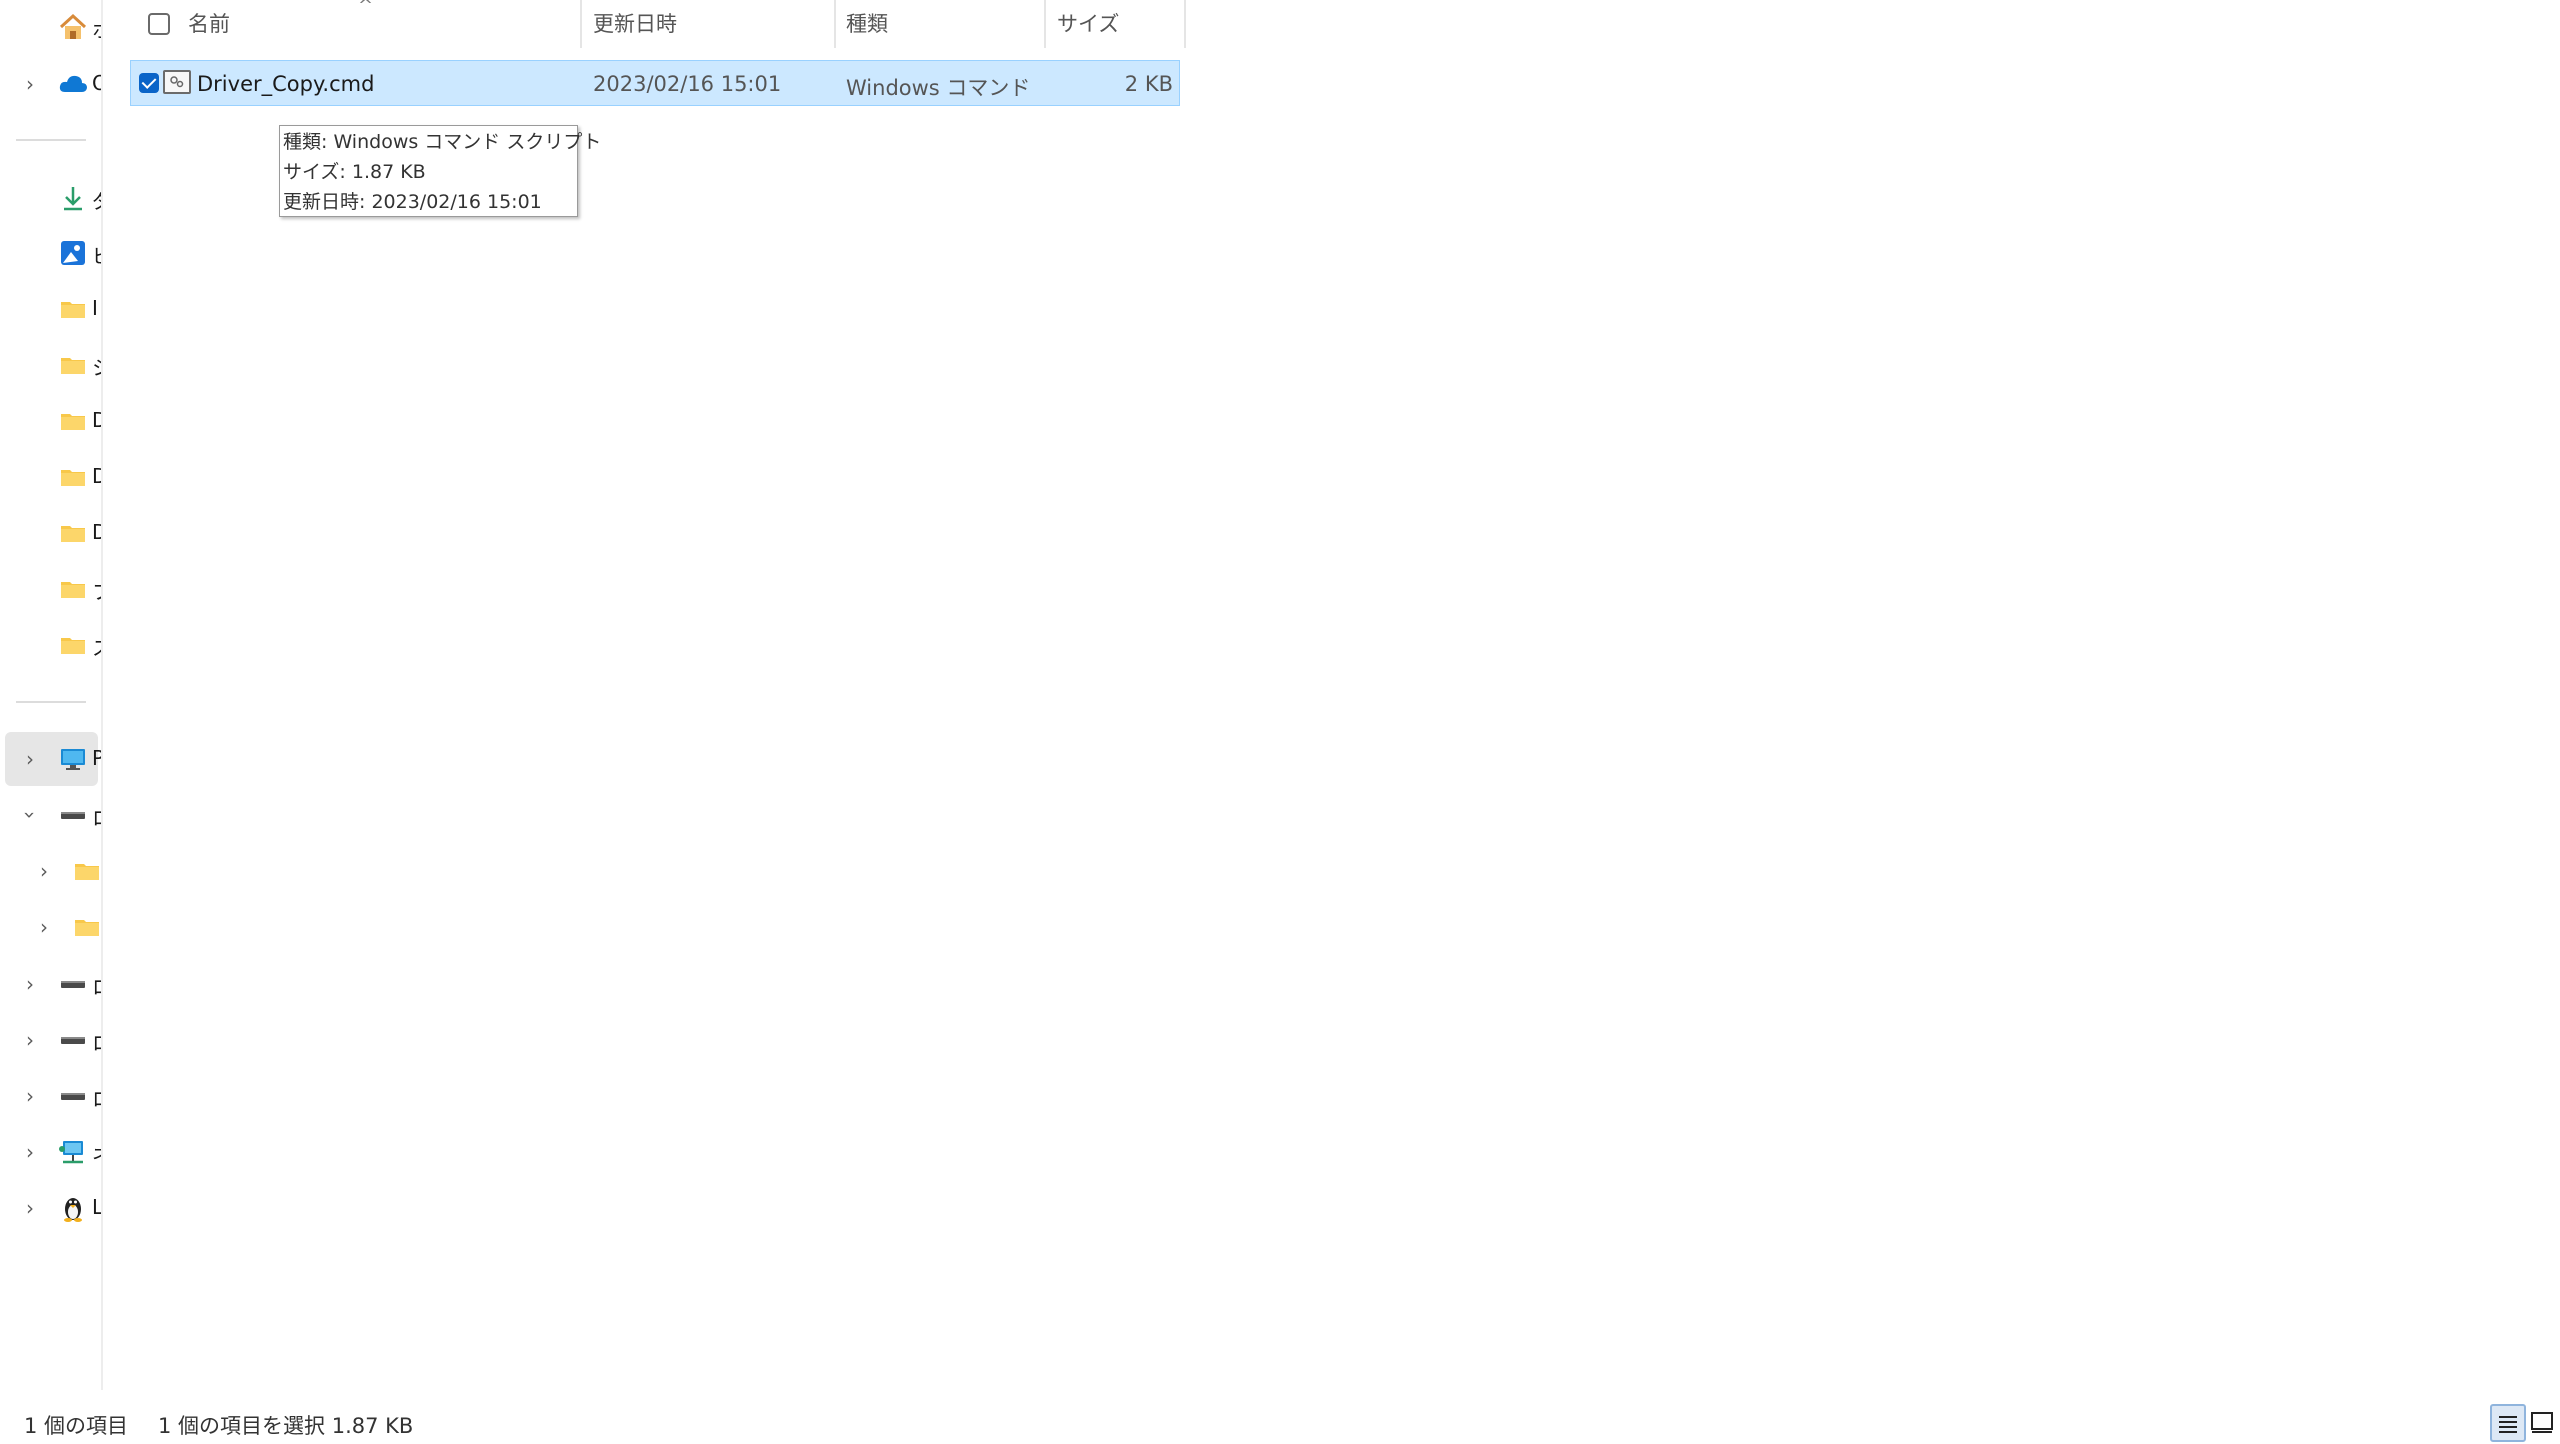 Image resolution: width=2560 pixels, height=1444 pixels. I want to click on file-size: 2 KB, so click(1148, 84).